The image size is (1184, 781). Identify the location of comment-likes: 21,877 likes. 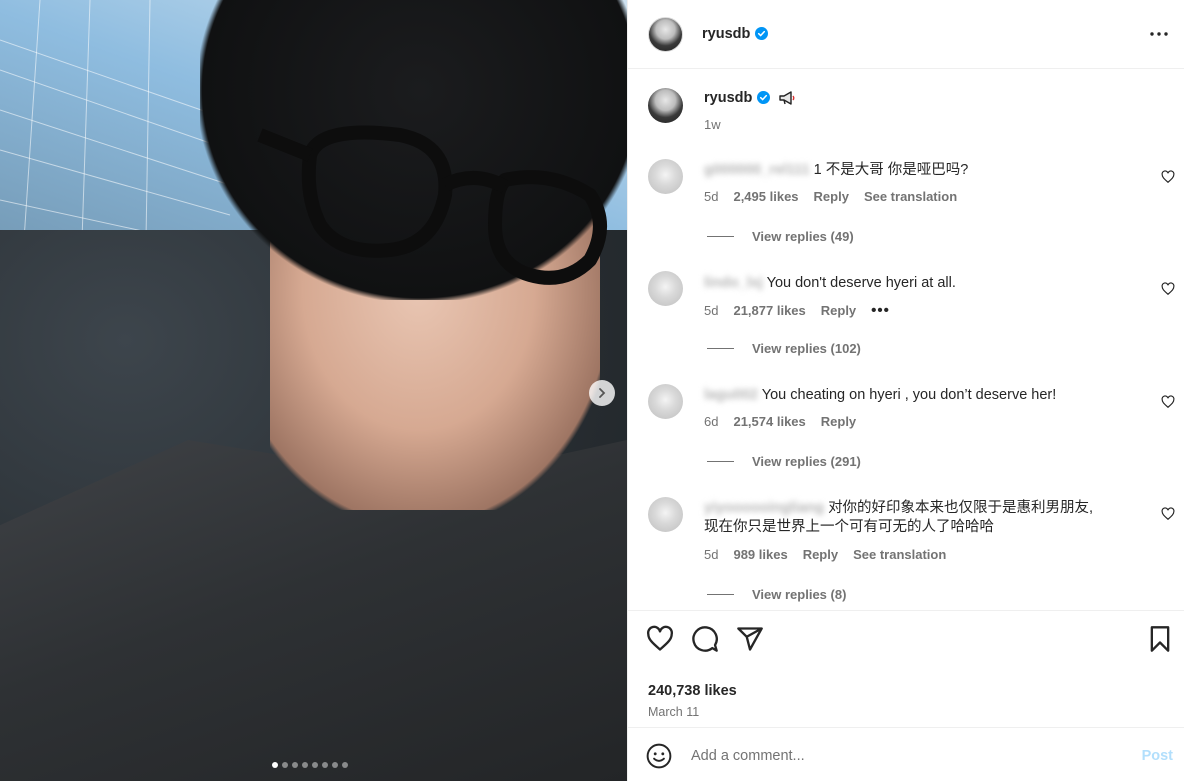
(769, 310).